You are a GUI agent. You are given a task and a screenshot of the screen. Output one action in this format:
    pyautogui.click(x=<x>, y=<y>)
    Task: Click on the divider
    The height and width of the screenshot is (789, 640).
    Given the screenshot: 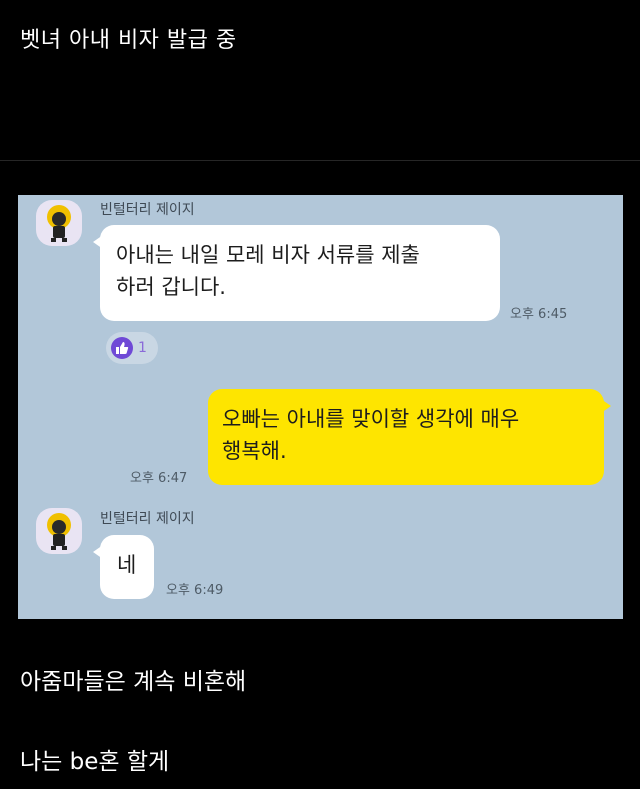 What is the action you would take?
    pyautogui.click(x=320, y=160)
    